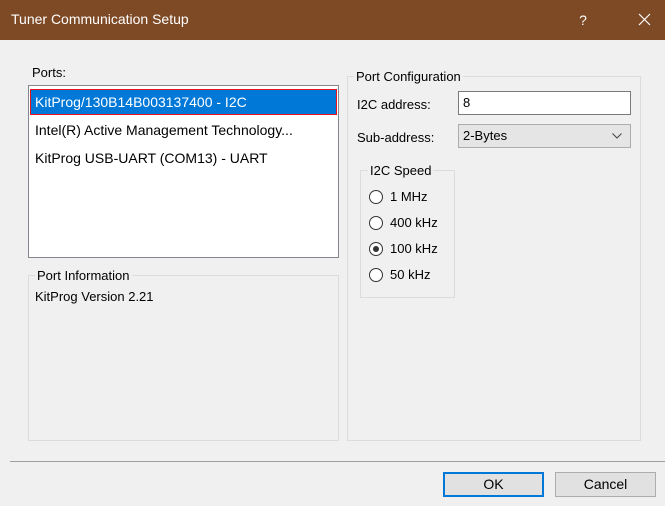 This screenshot has width=665, height=506. I want to click on sub-address-label: Sub-address:, so click(396, 137).